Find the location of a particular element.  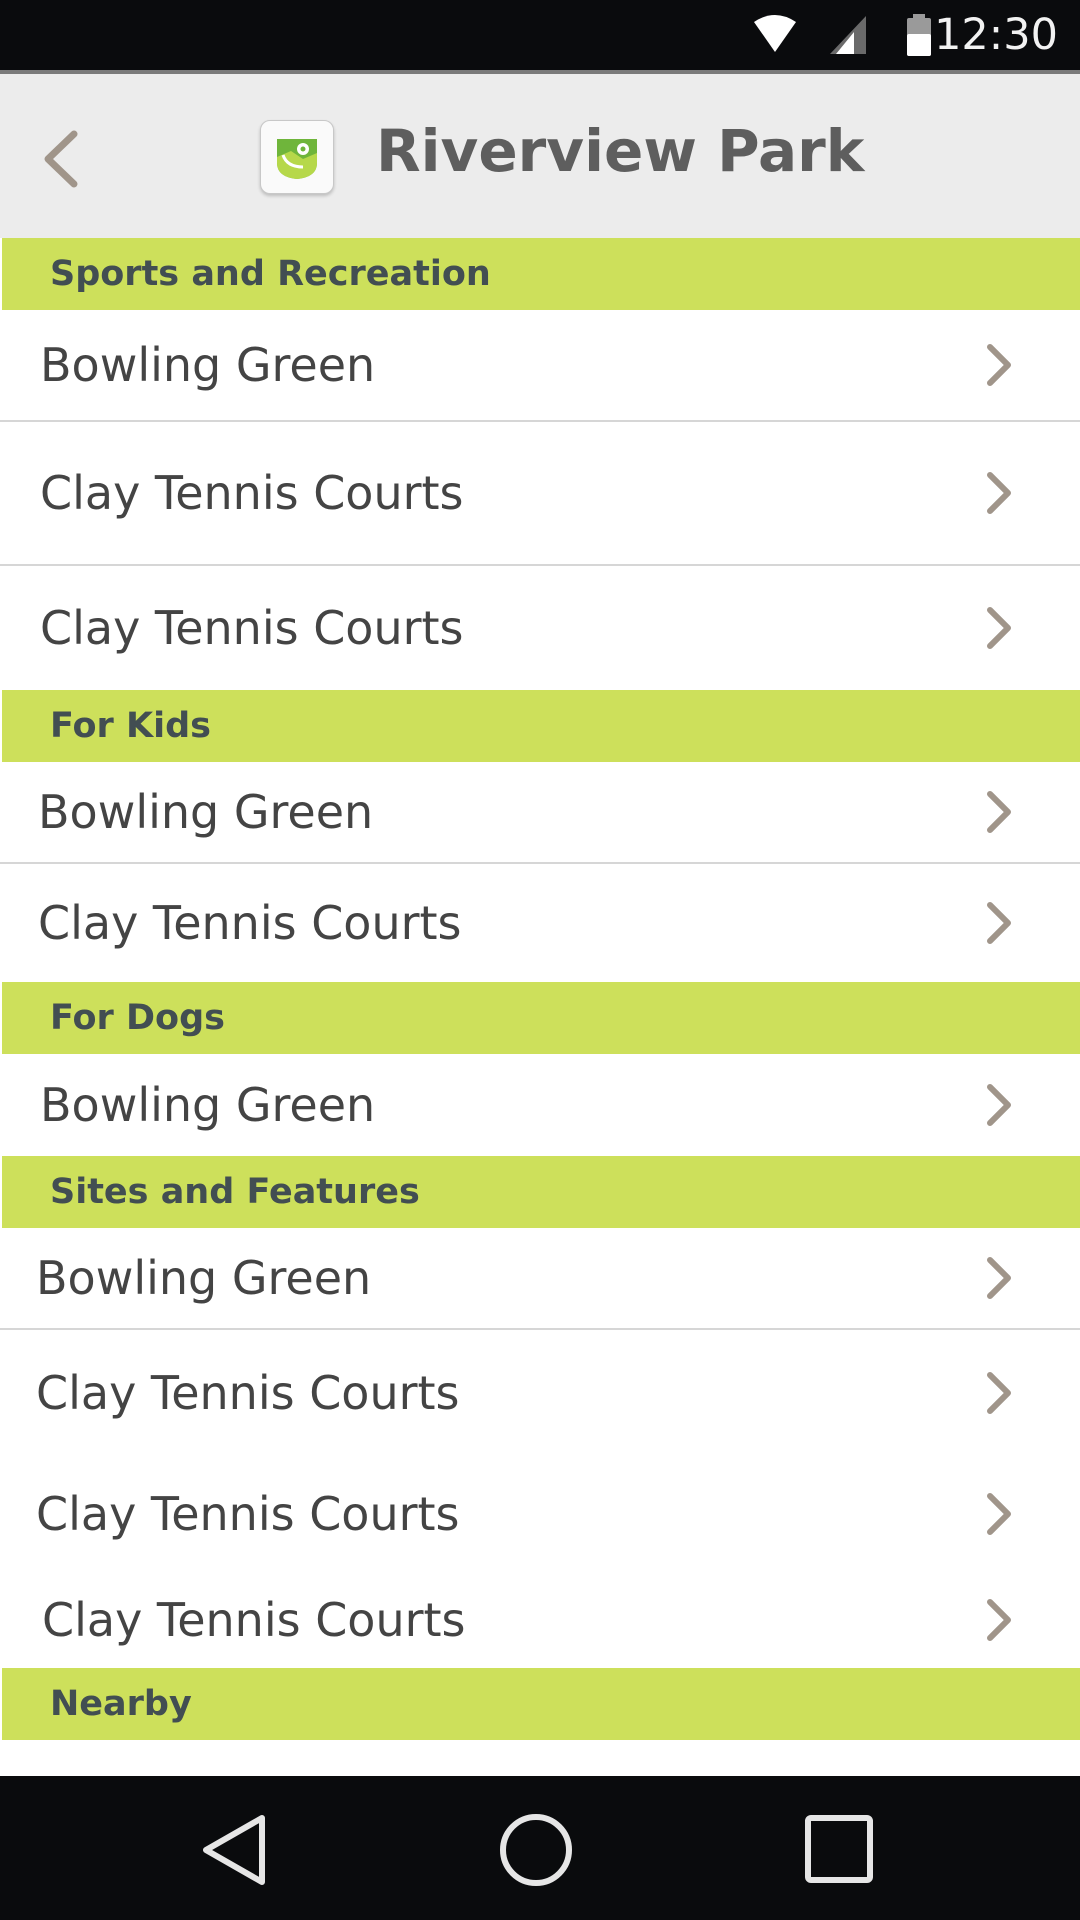

section-title: For Kids is located at coordinates (130, 726).